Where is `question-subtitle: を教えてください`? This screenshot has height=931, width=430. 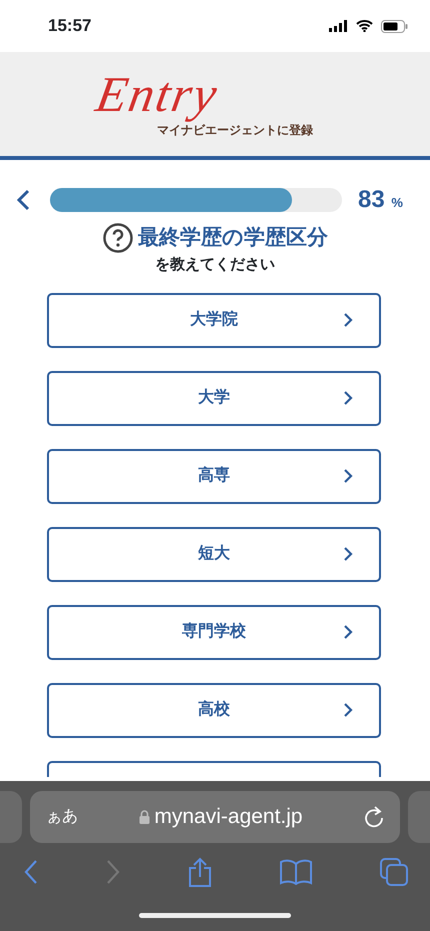 question-subtitle: を教えてください is located at coordinates (215, 265).